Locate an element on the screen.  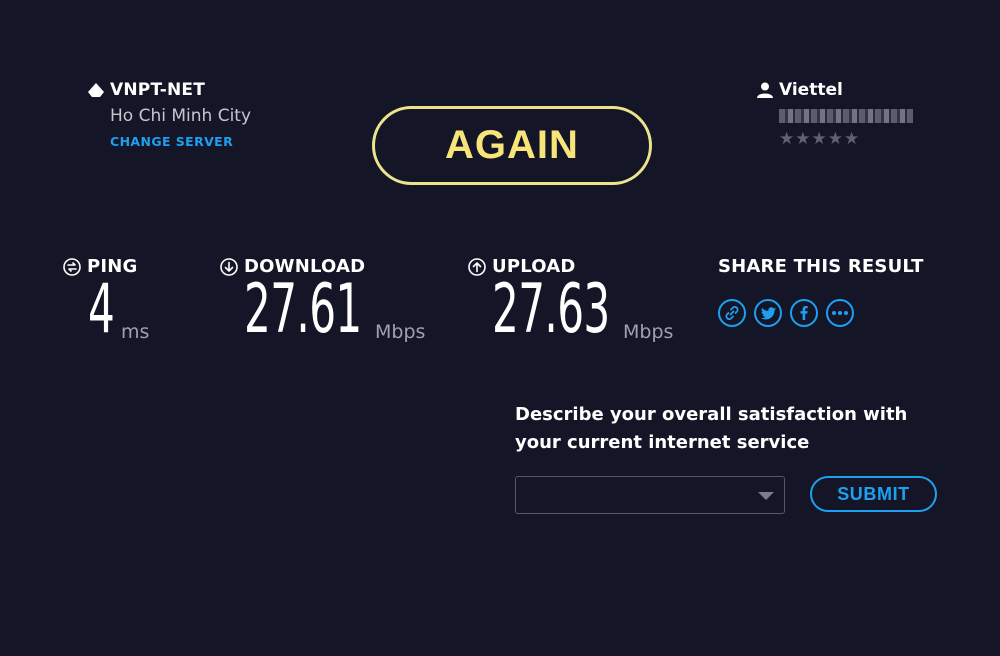
twitter-icon is located at coordinates (768, 313).